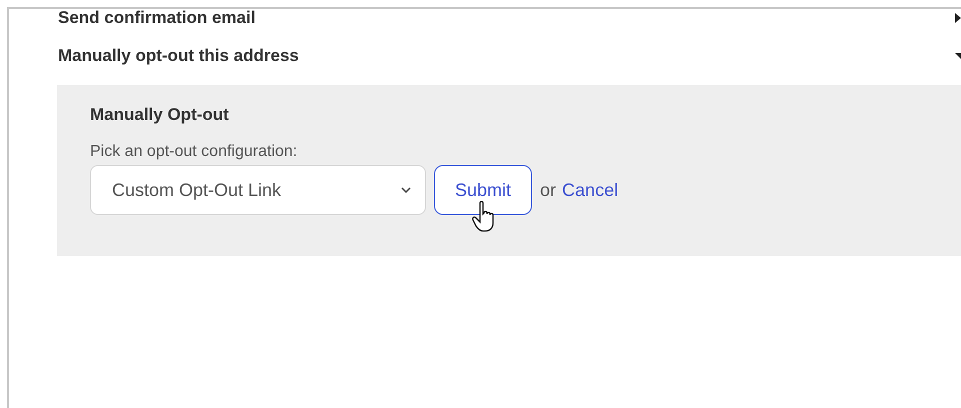 The height and width of the screenshot is (408, 961). What do you see at coordinates (258, 190) in the screenshot?
I see `configuration-select: Custom Opt-Out Link` at bounding box center [258, 190].